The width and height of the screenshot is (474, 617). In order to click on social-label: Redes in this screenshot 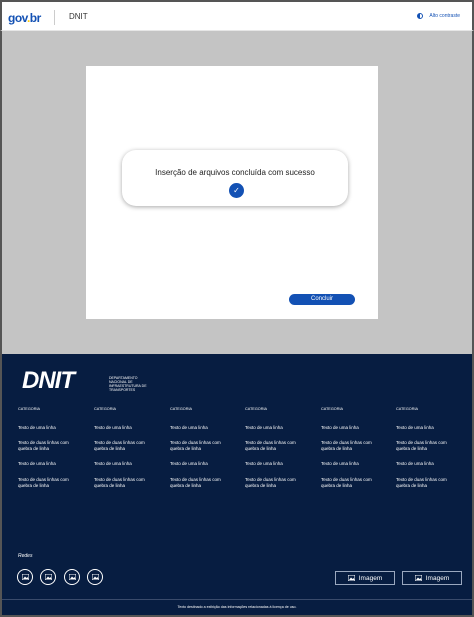, I will do `click(25, 556)`.